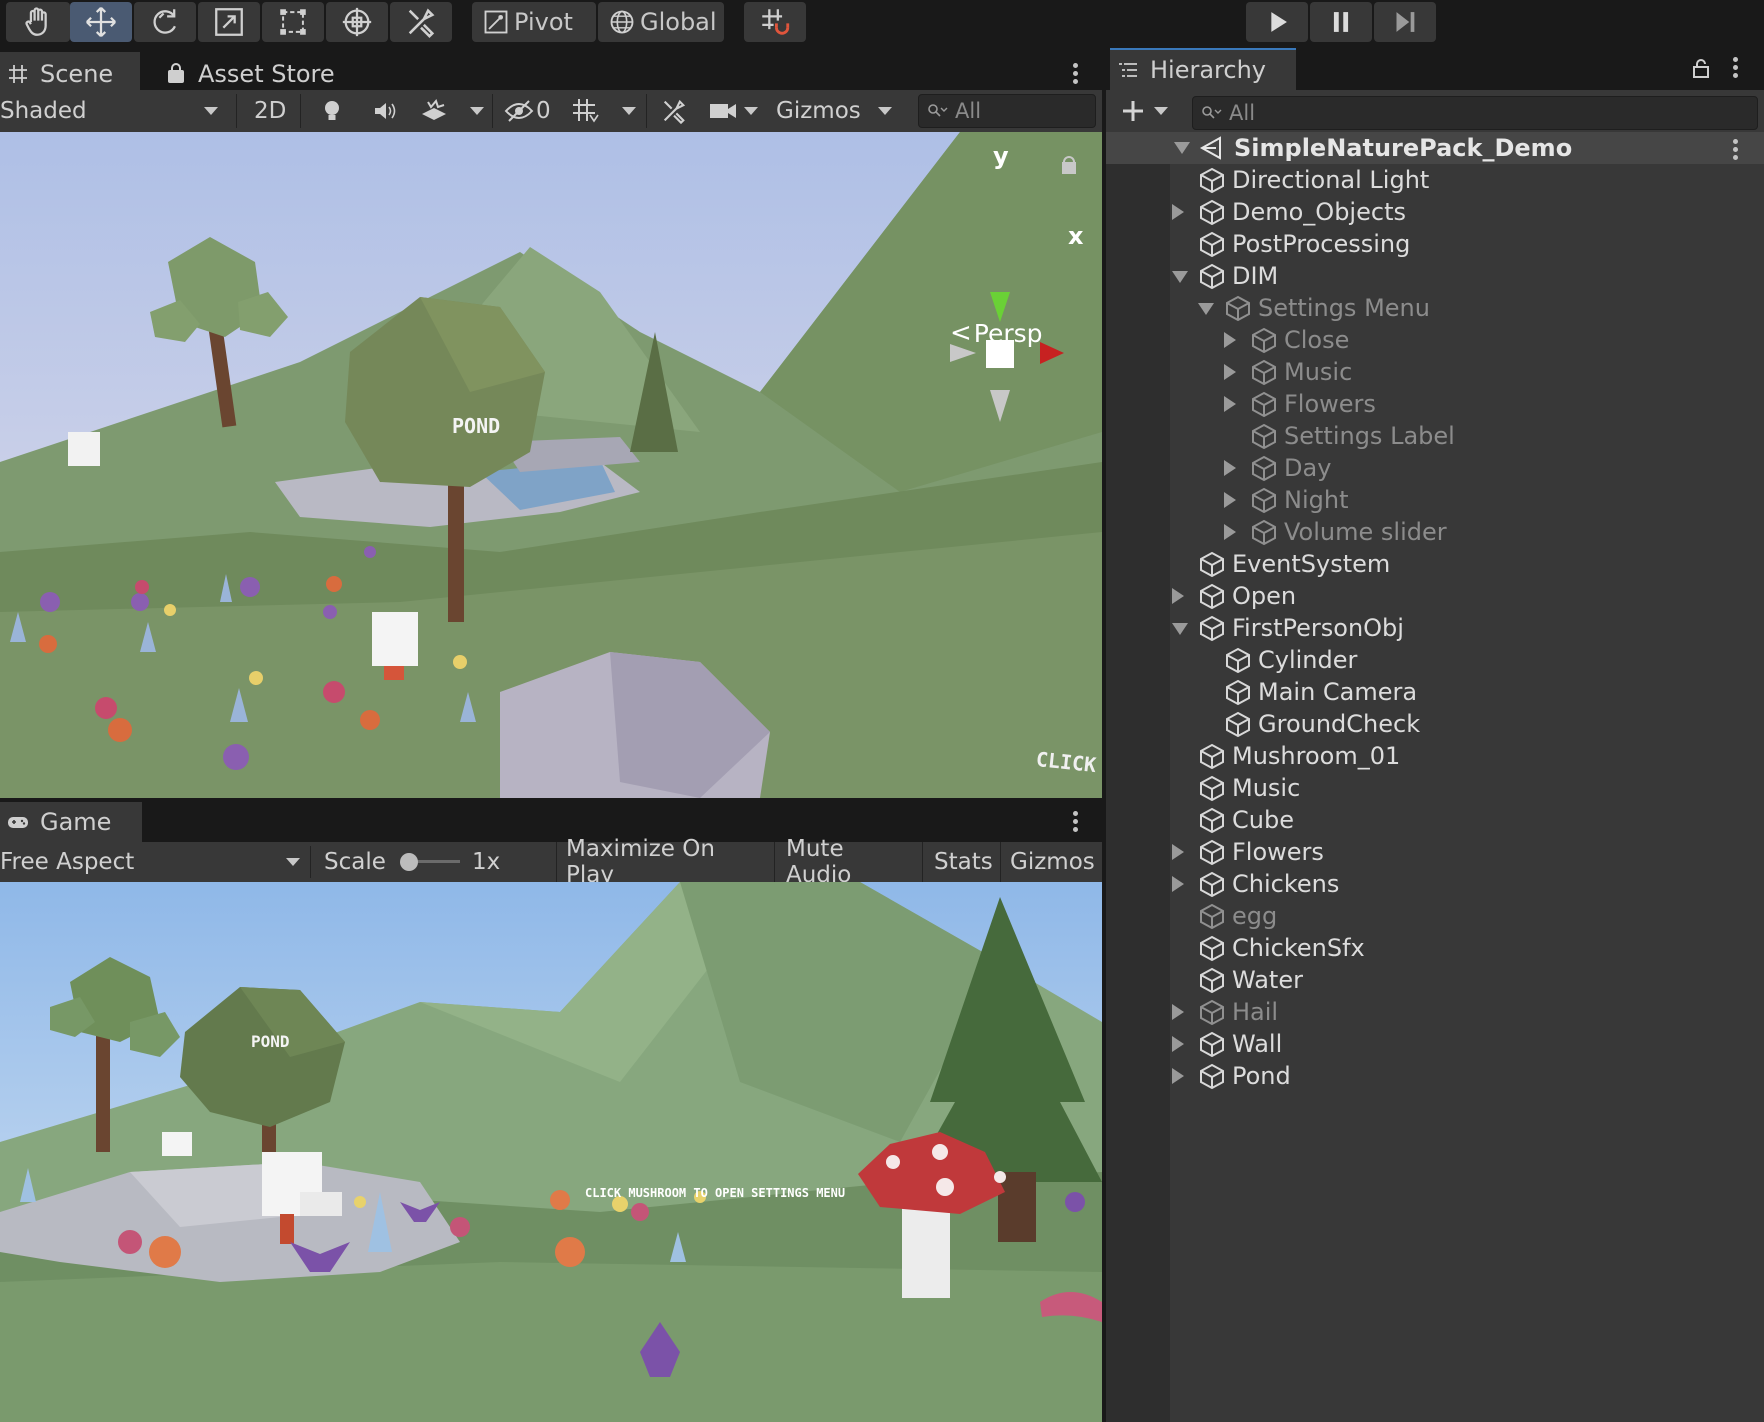  What do you see at coordinates (964, 862) in the screenshot?
I see `stats-toggle: Stats` at bounding box center [964, 862].